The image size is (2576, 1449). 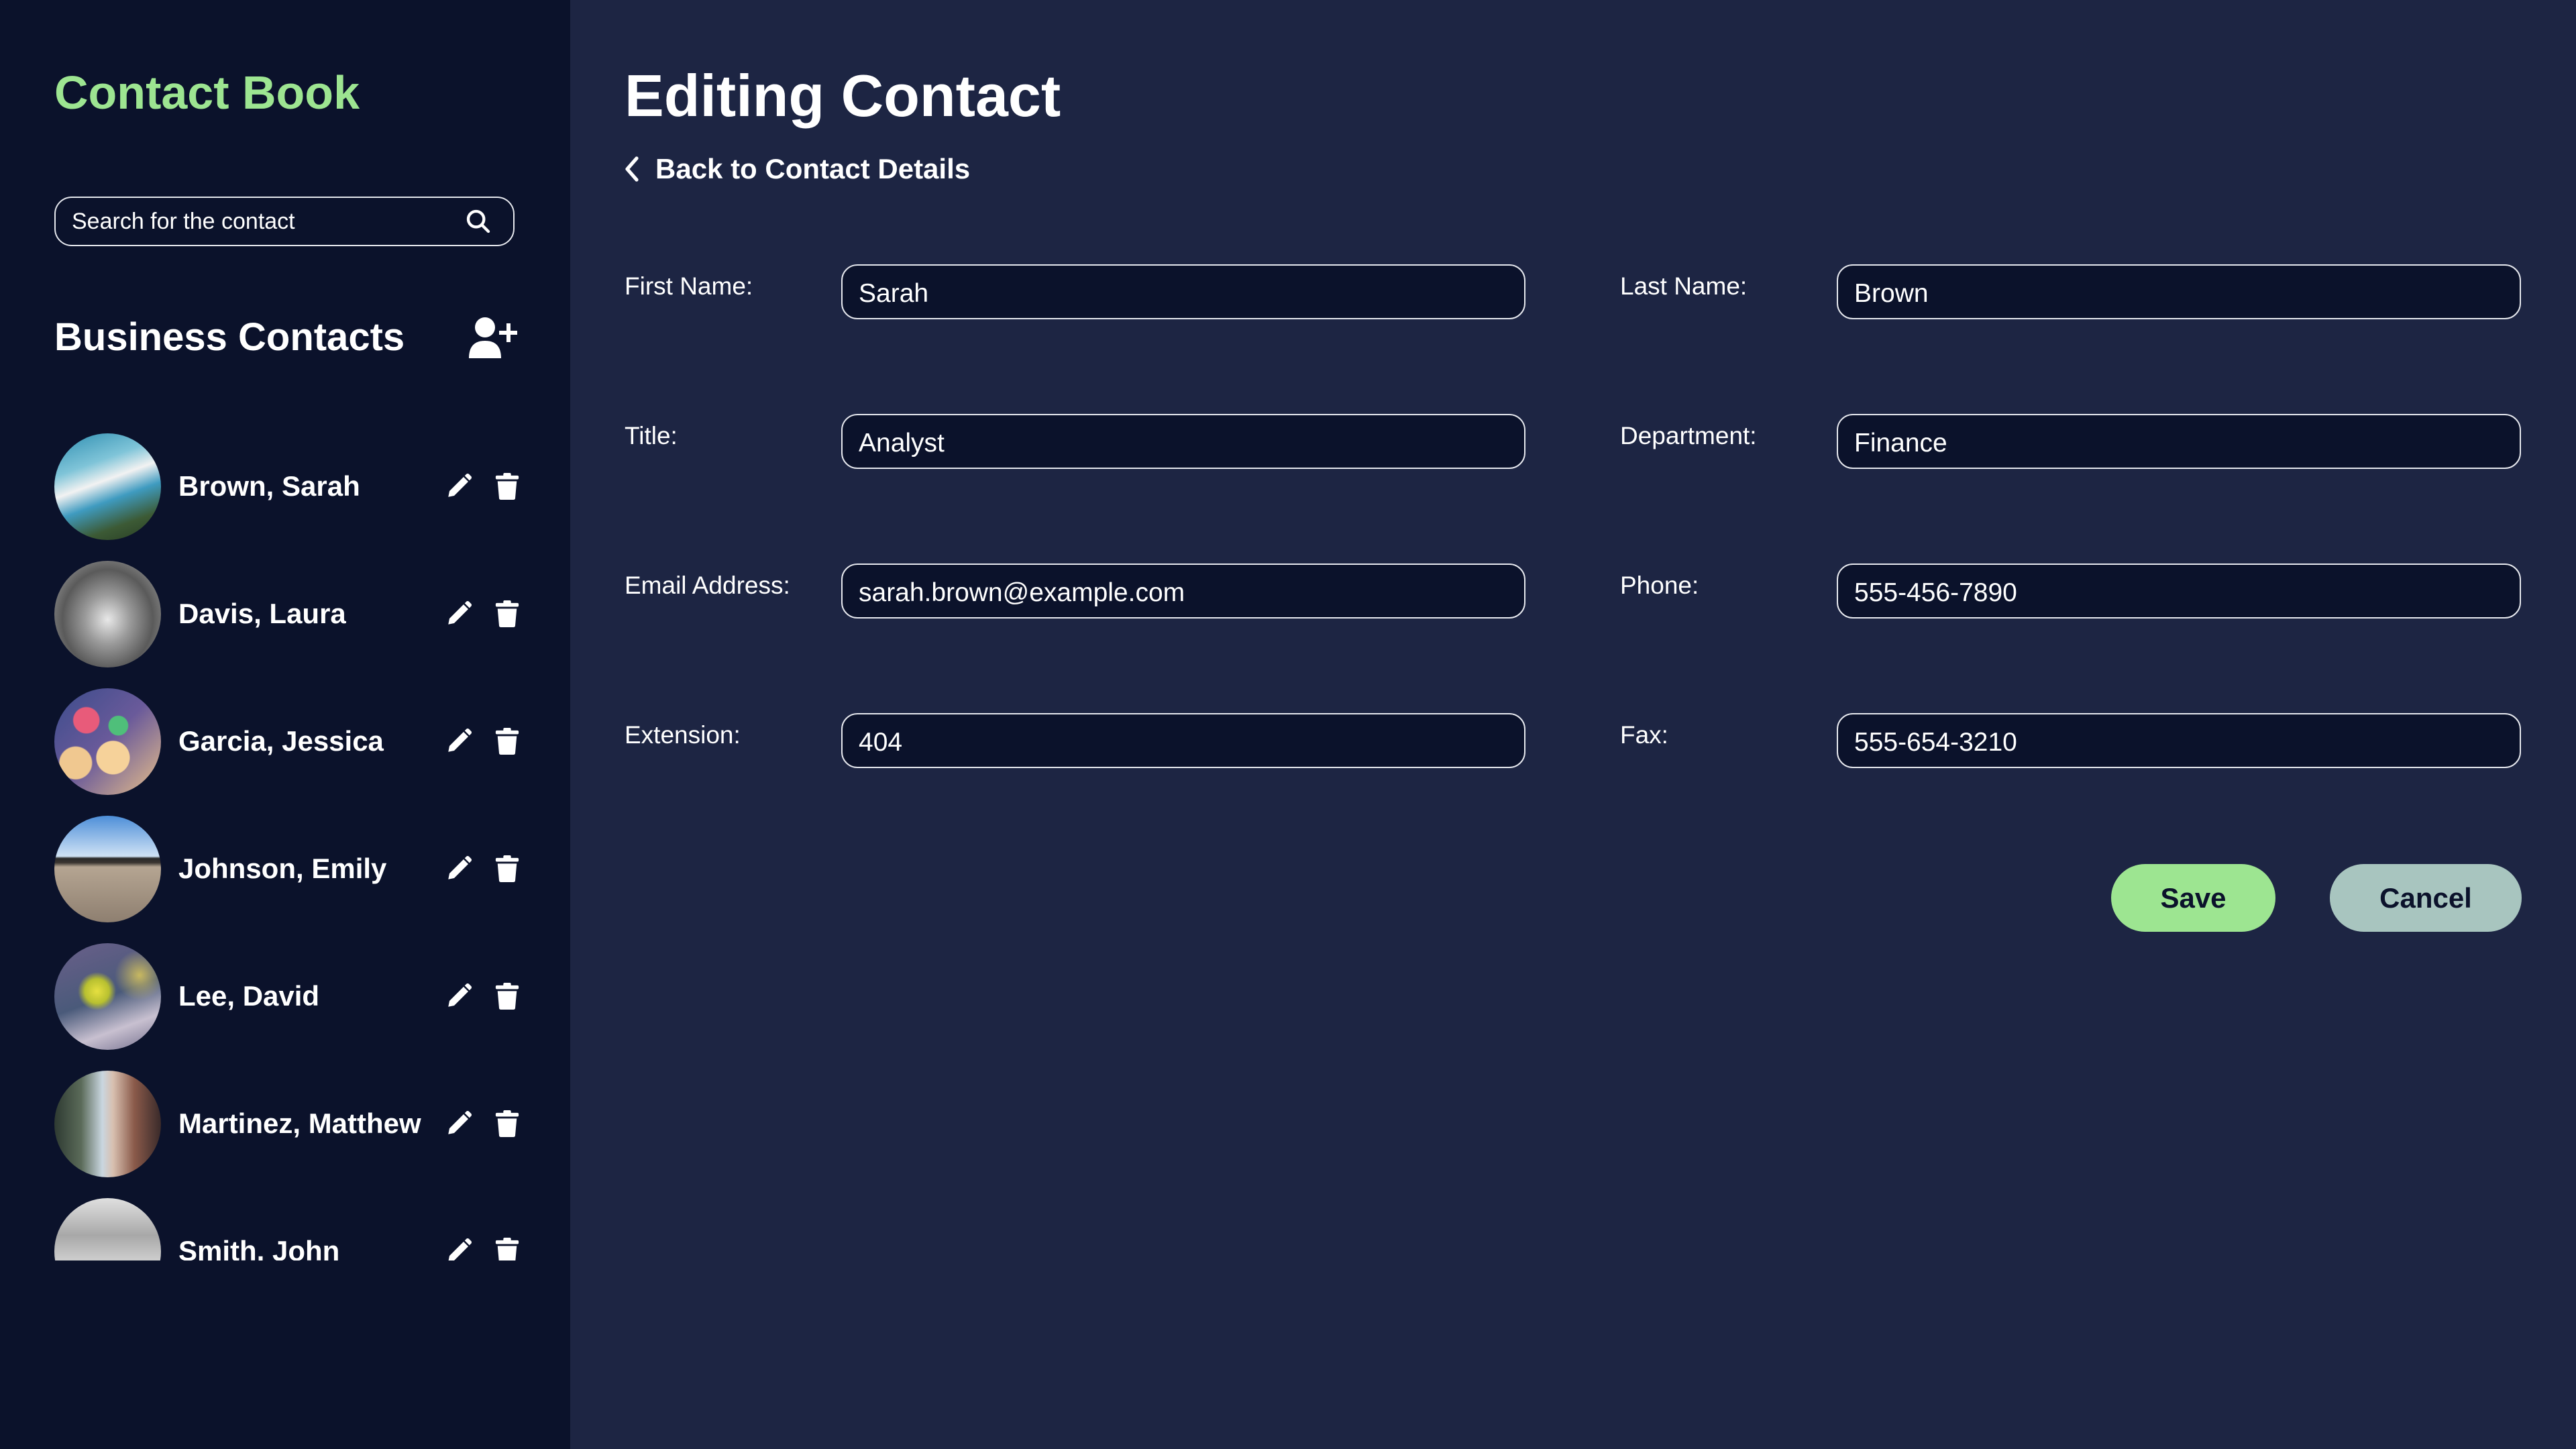 What do you see at coordinates (1183, 441) in the screenshot?
I see `title-input` at bounding box center [1183, 441].